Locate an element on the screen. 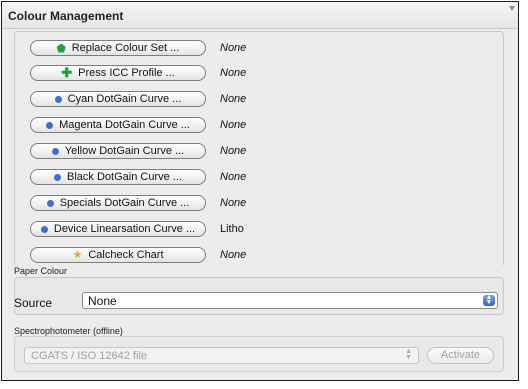  calcheck-chart-row: ★ Calcheck Chart None is located at coordinates (160, 256).